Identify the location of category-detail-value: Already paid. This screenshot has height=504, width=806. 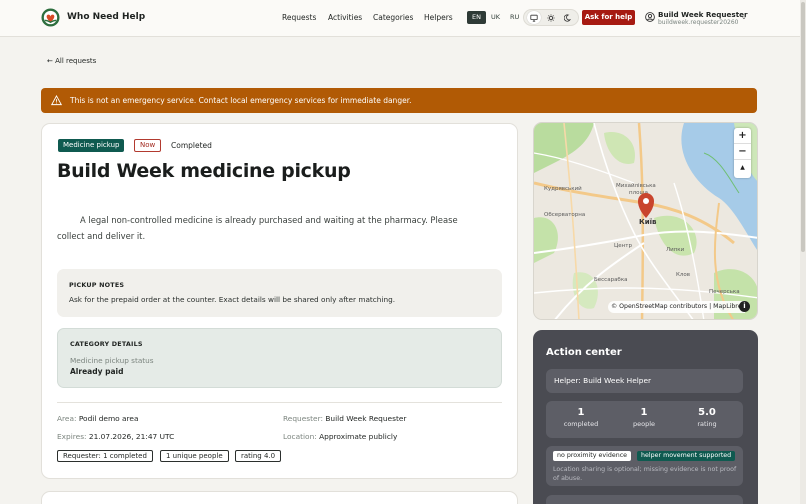
(97, 371).